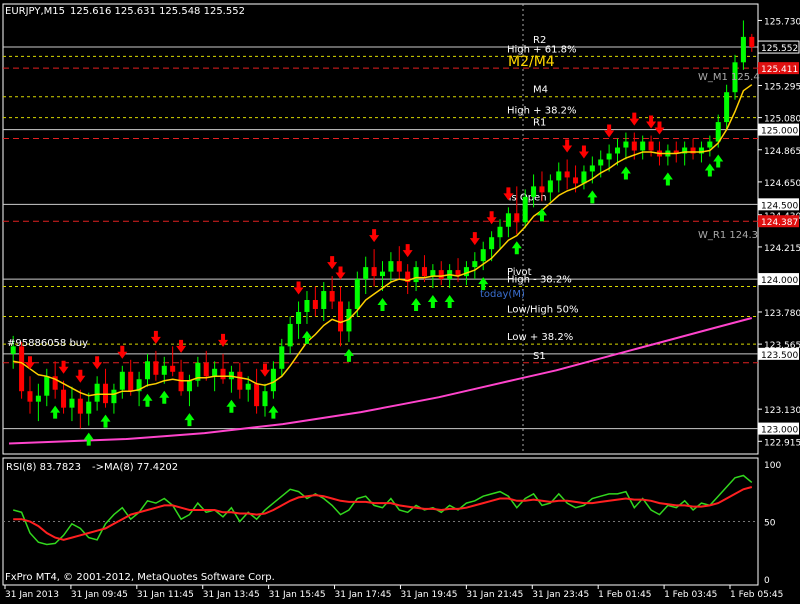 Image resolution: width=800 pixels, height=604 pixels. Describe the element at coordinates (770, 524) in the screenshot. I see `rsi-tick-label: 50` at that location.